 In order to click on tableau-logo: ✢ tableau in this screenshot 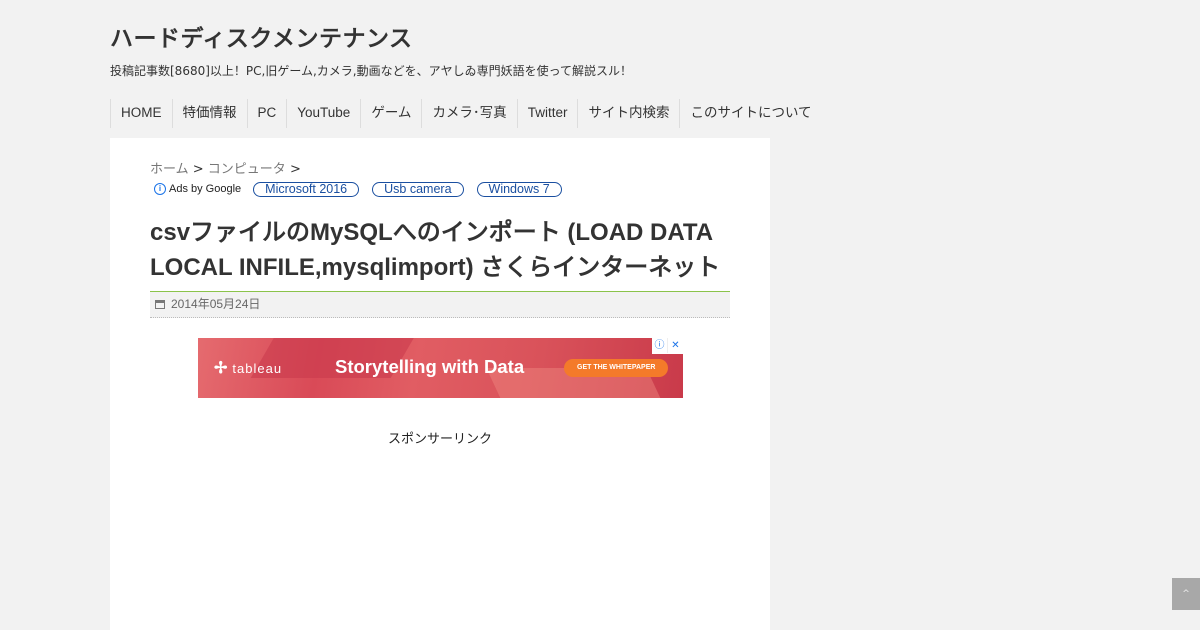, I will do `click(248, 368)`.